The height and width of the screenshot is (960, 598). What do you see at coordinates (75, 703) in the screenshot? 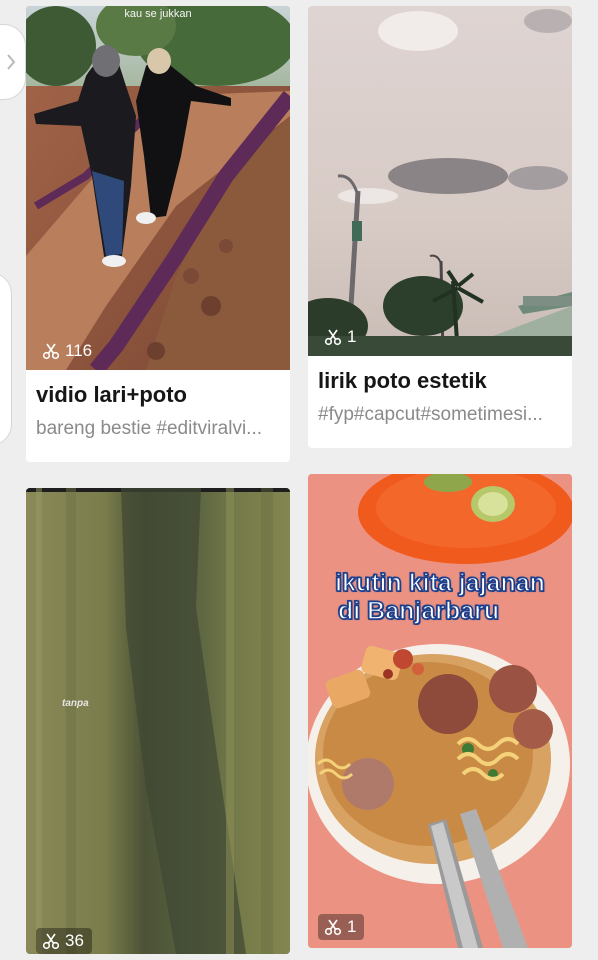
I see `video-text: tanpa` at bounding box center [75, 703].